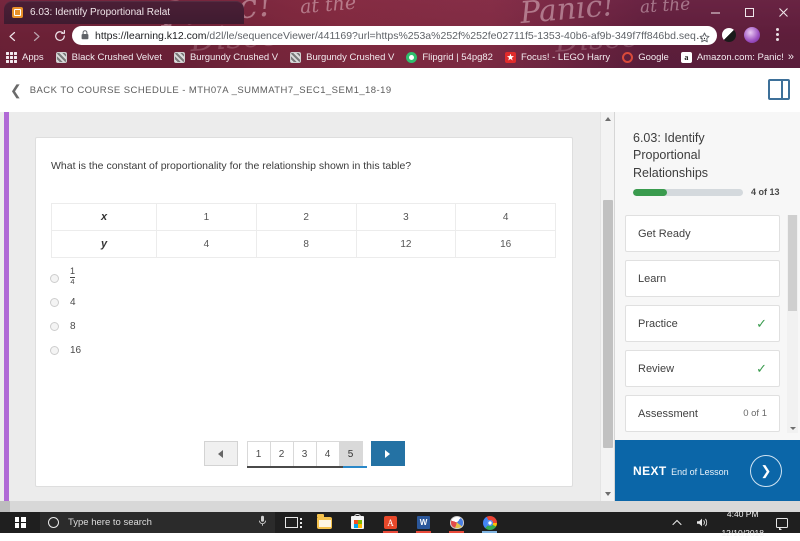 The height and width of the screenshot is (541, 800). I want to click on sidebar-item-label: Learn, so click(652, 278).